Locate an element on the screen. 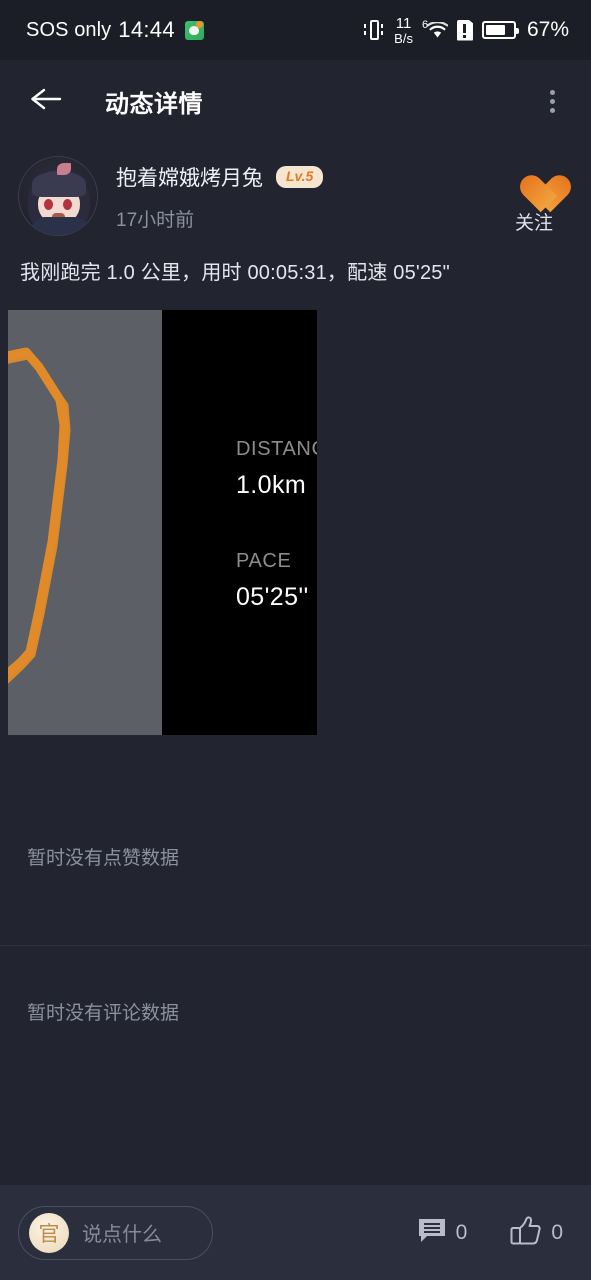 The width and height of the screenshot is (591, 1280). network-speed-indicator: 11 B/s is located at coordinates (403, 30).